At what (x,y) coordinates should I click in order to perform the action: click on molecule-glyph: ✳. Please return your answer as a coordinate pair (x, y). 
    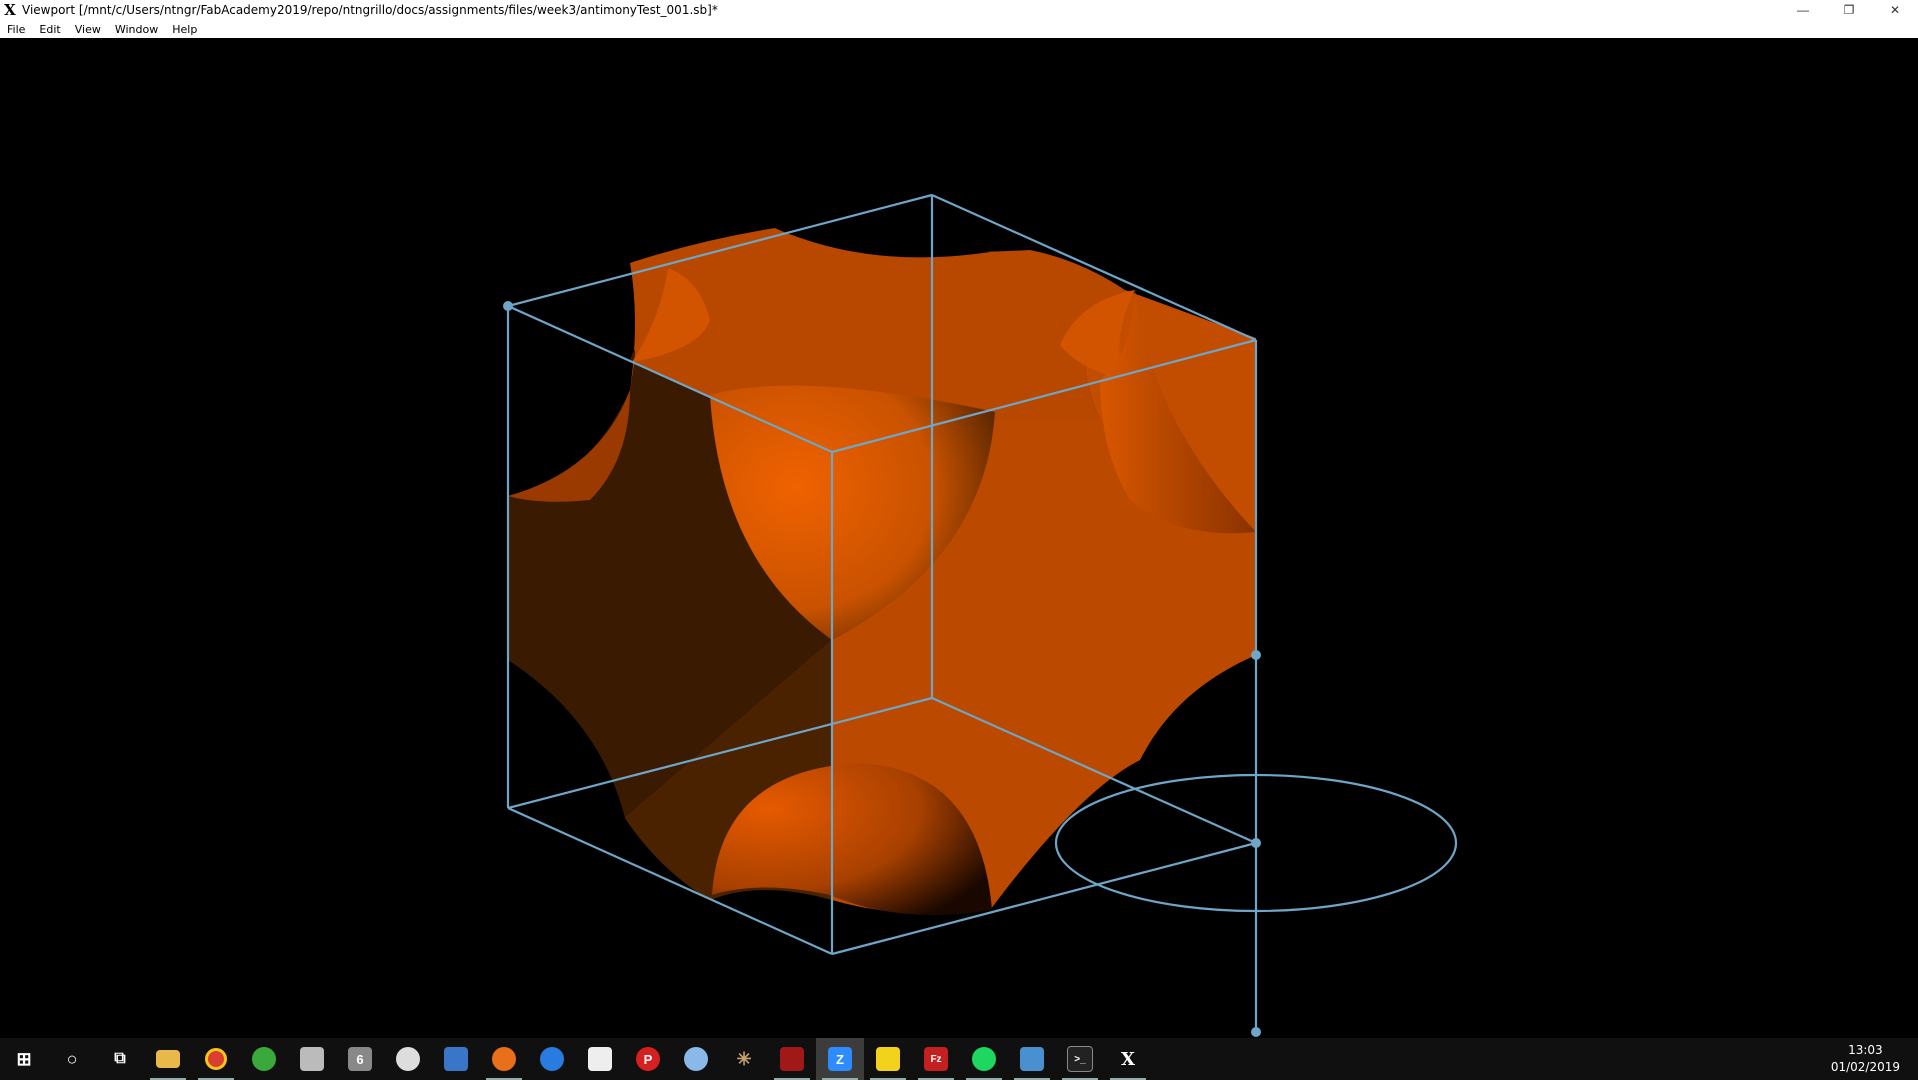
    Looking at the image, I should click on (744, 1058).